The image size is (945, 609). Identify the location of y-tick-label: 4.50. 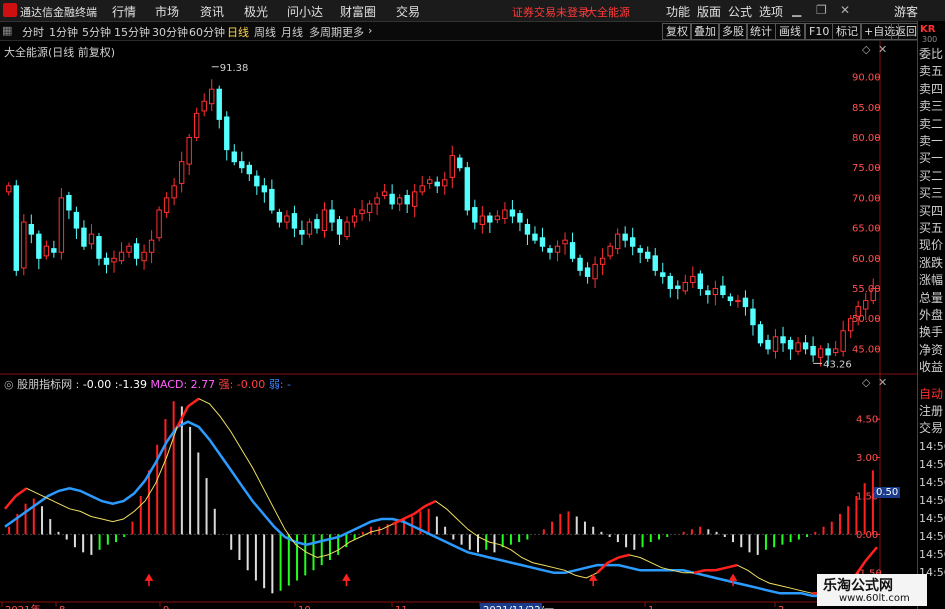
(867, 420).